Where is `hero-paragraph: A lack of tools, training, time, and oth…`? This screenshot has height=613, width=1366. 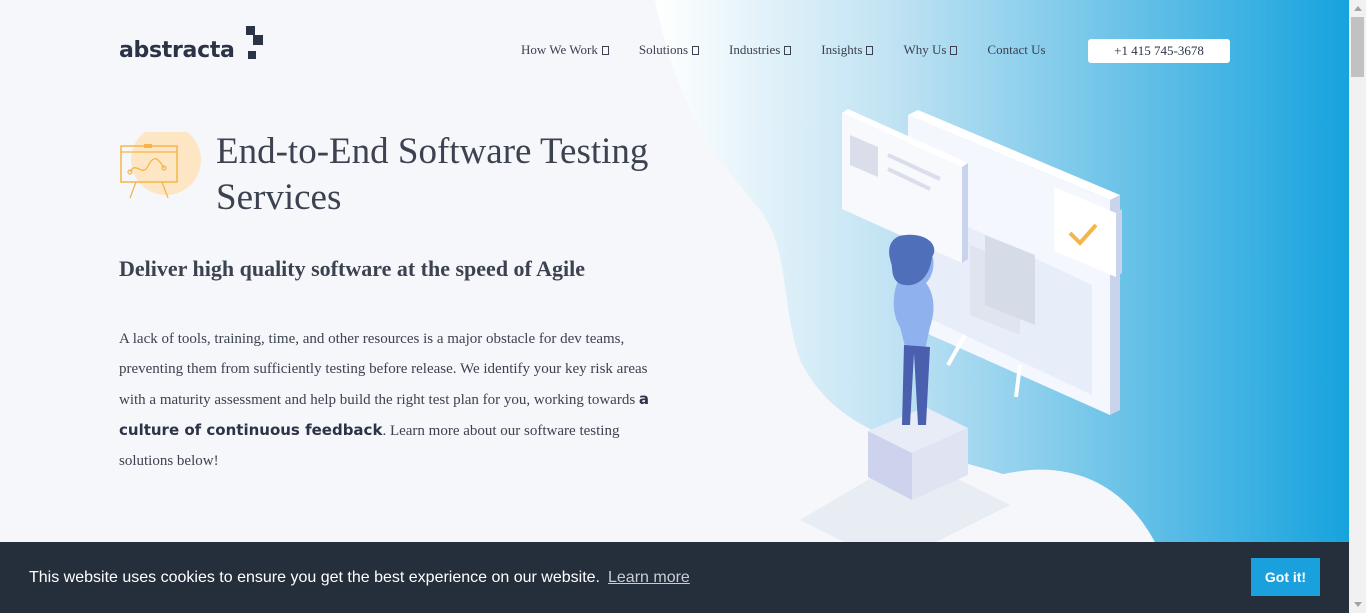 hero-paragraph: A lack of tools, training, time, and oth… is located at coordinates (391, 400).